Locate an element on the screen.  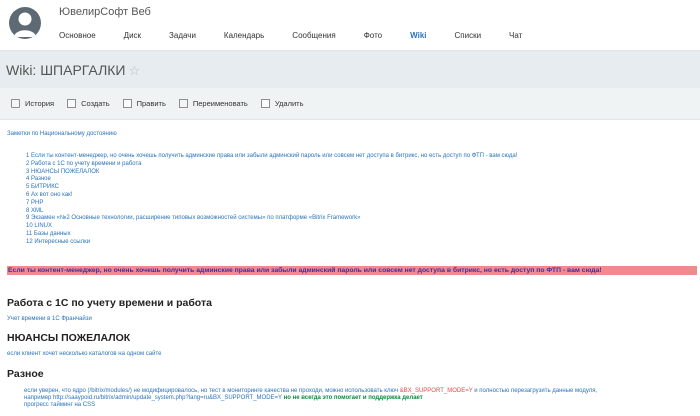
code-snippet: &BX_SUPPORT_MODE=Y is located at coordinates (436, 391).